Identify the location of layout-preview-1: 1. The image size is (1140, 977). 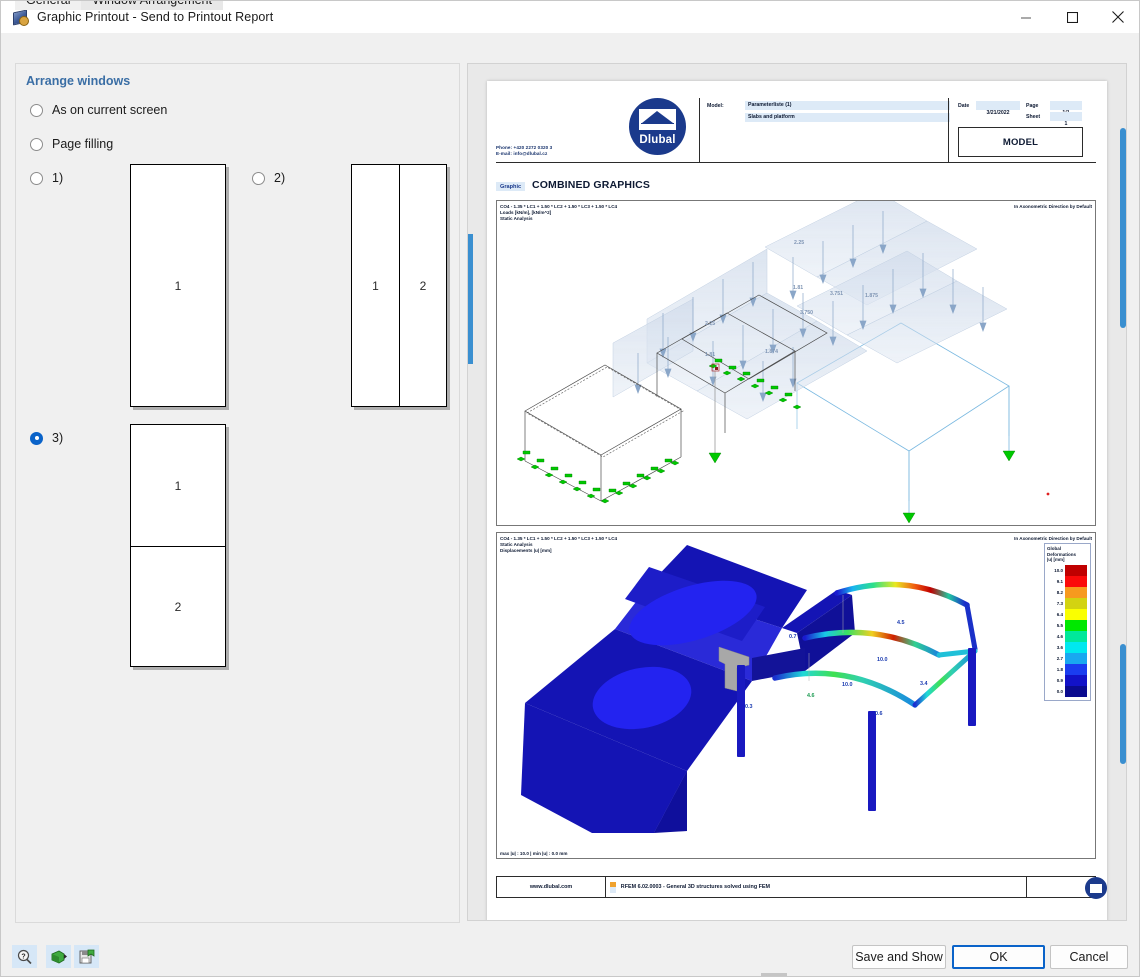
(178, 285).